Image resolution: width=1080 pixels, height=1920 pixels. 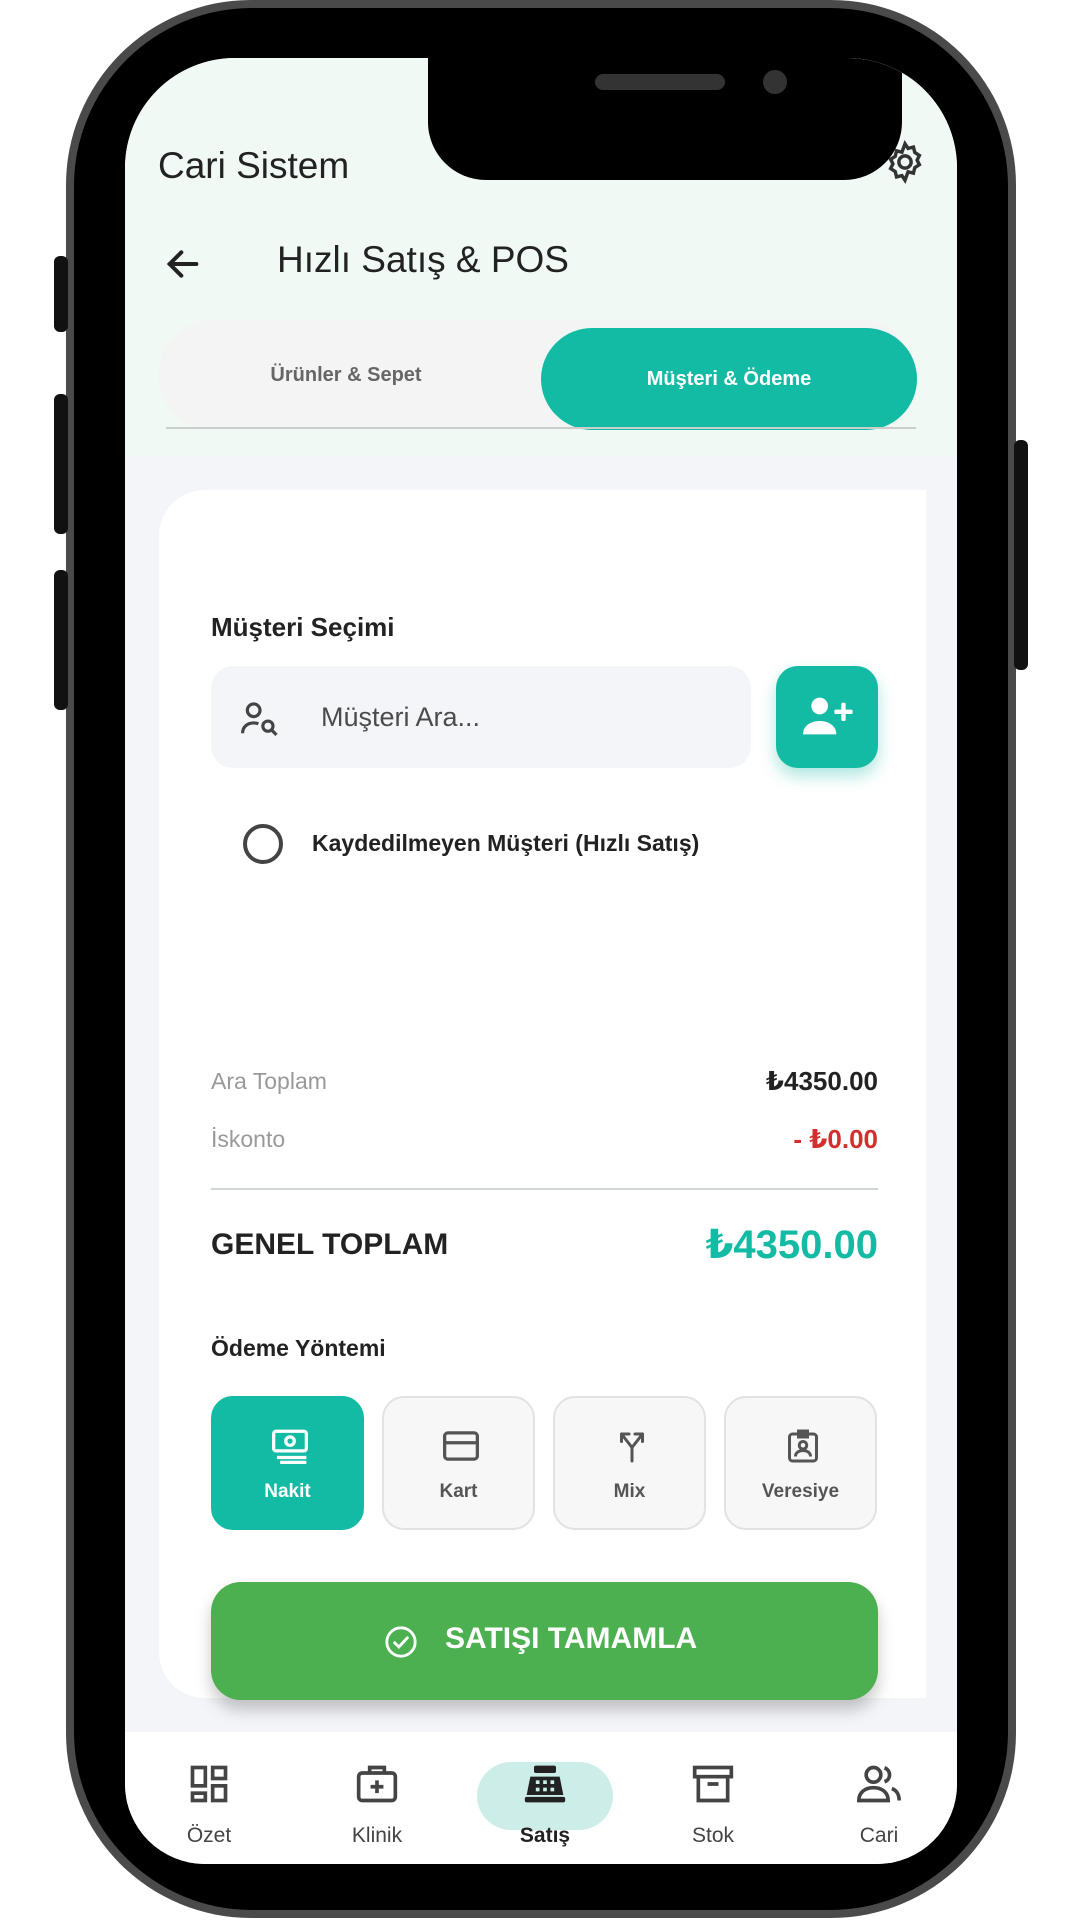 What do you see at coordinates (377, 1784) in the screenshot?
I see `medical-kit-icon` at bounding box center [377, 1784].